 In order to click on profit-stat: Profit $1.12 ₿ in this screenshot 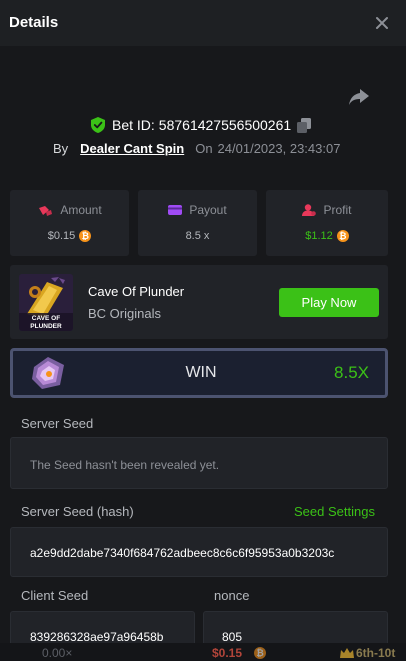, I will do `click(327, 223)`.